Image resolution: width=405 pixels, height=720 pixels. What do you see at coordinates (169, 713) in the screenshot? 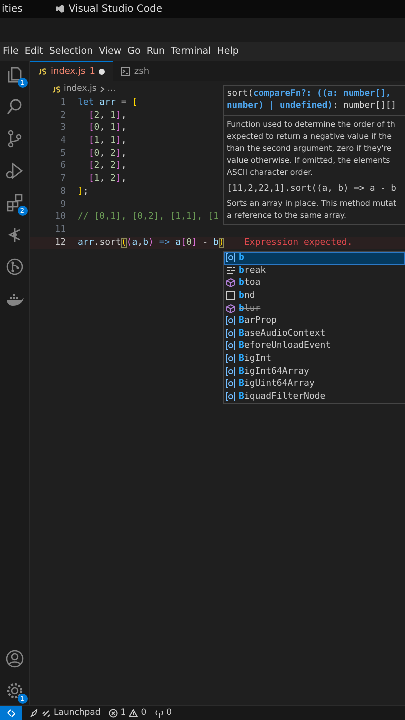
I see `ports-count: 0` at bounding box center [169, 713].